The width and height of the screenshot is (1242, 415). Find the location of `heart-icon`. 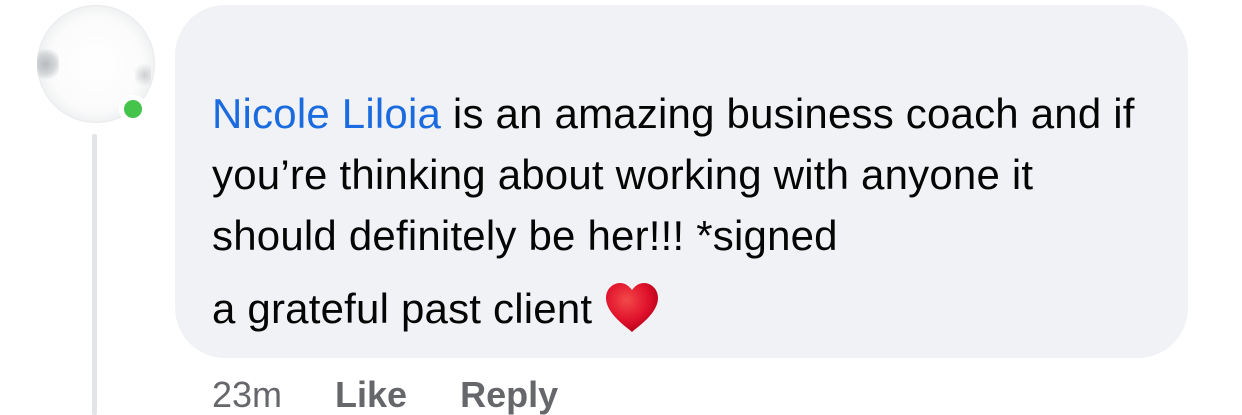

heart-icon is located at coordinates (632, 308).